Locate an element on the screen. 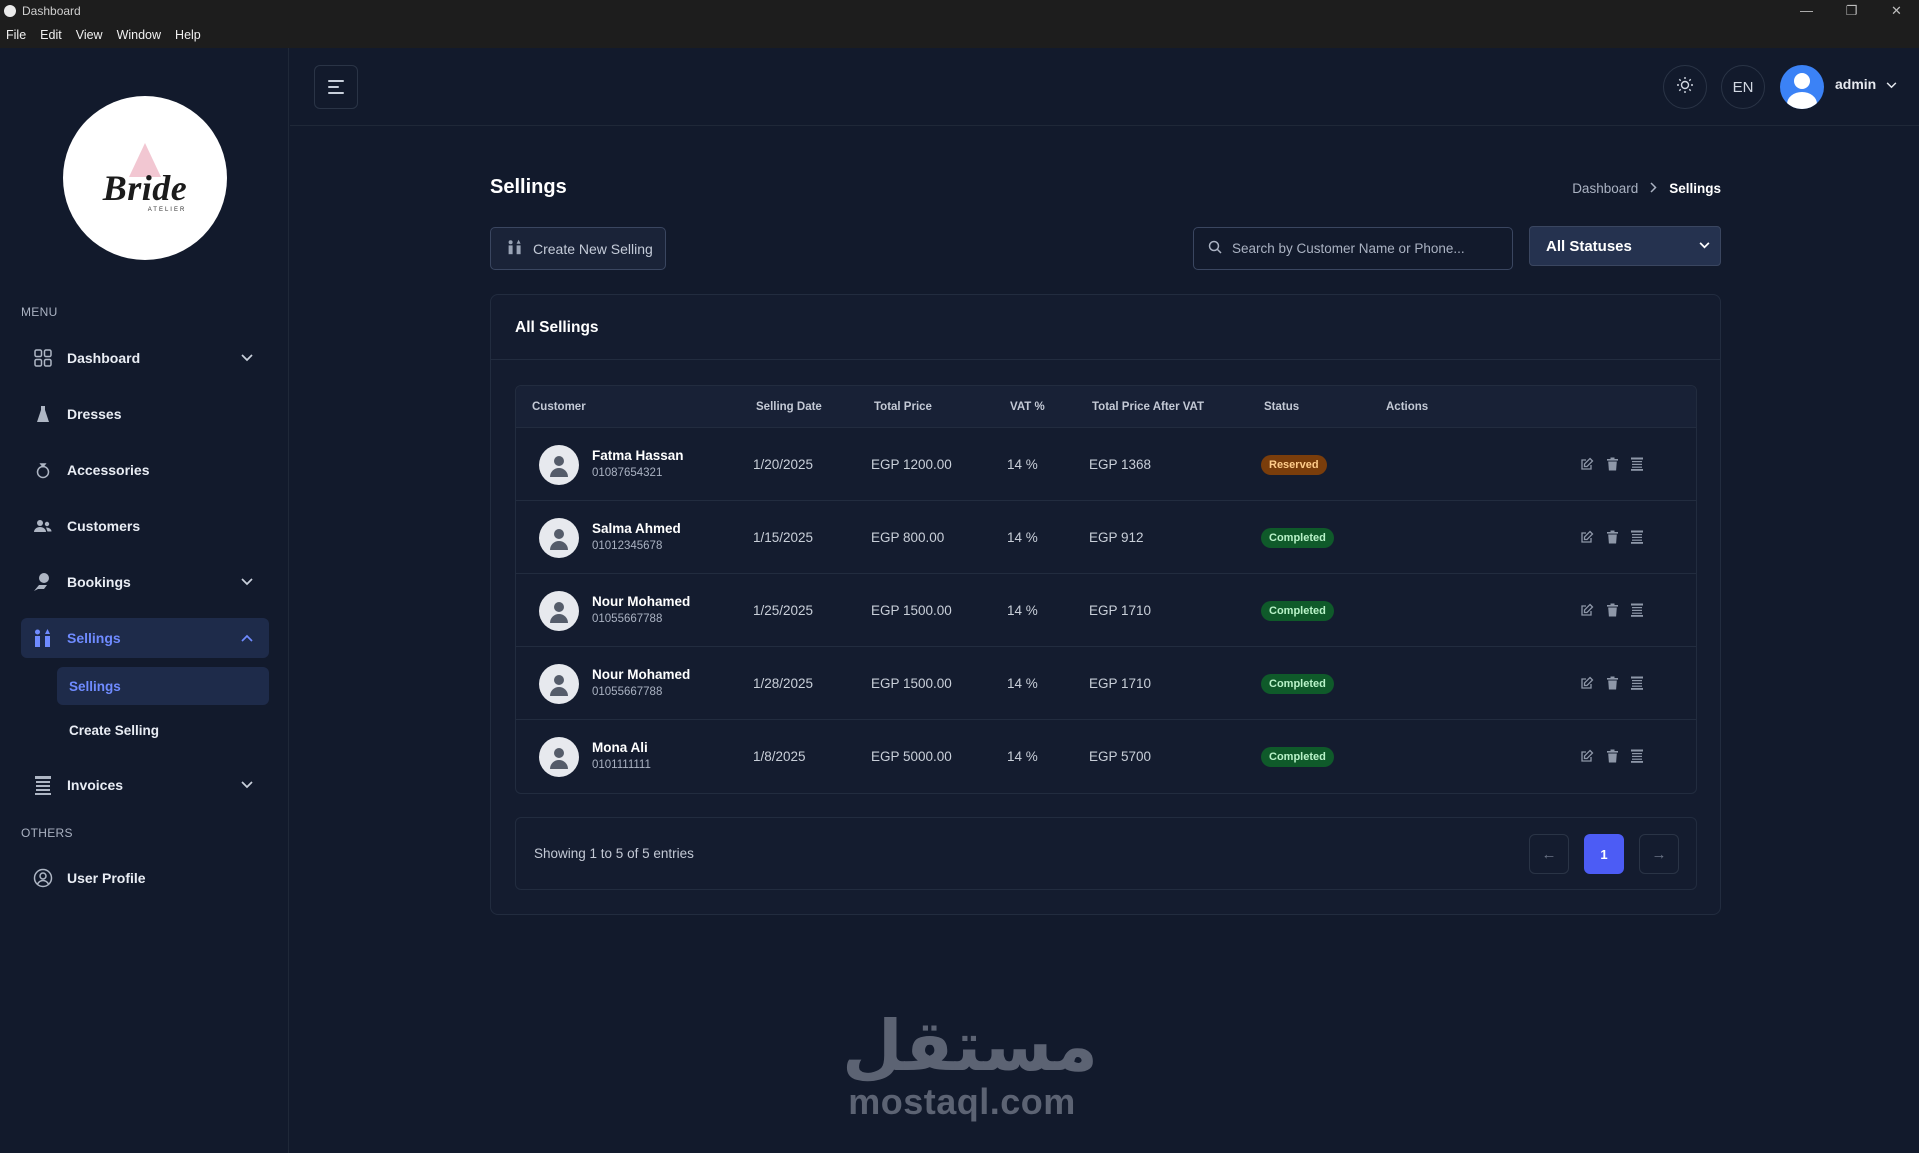 The height and width of the screenshot is (1153, 1919). menu-section-label: MENU is located at coordinates (39, 312).